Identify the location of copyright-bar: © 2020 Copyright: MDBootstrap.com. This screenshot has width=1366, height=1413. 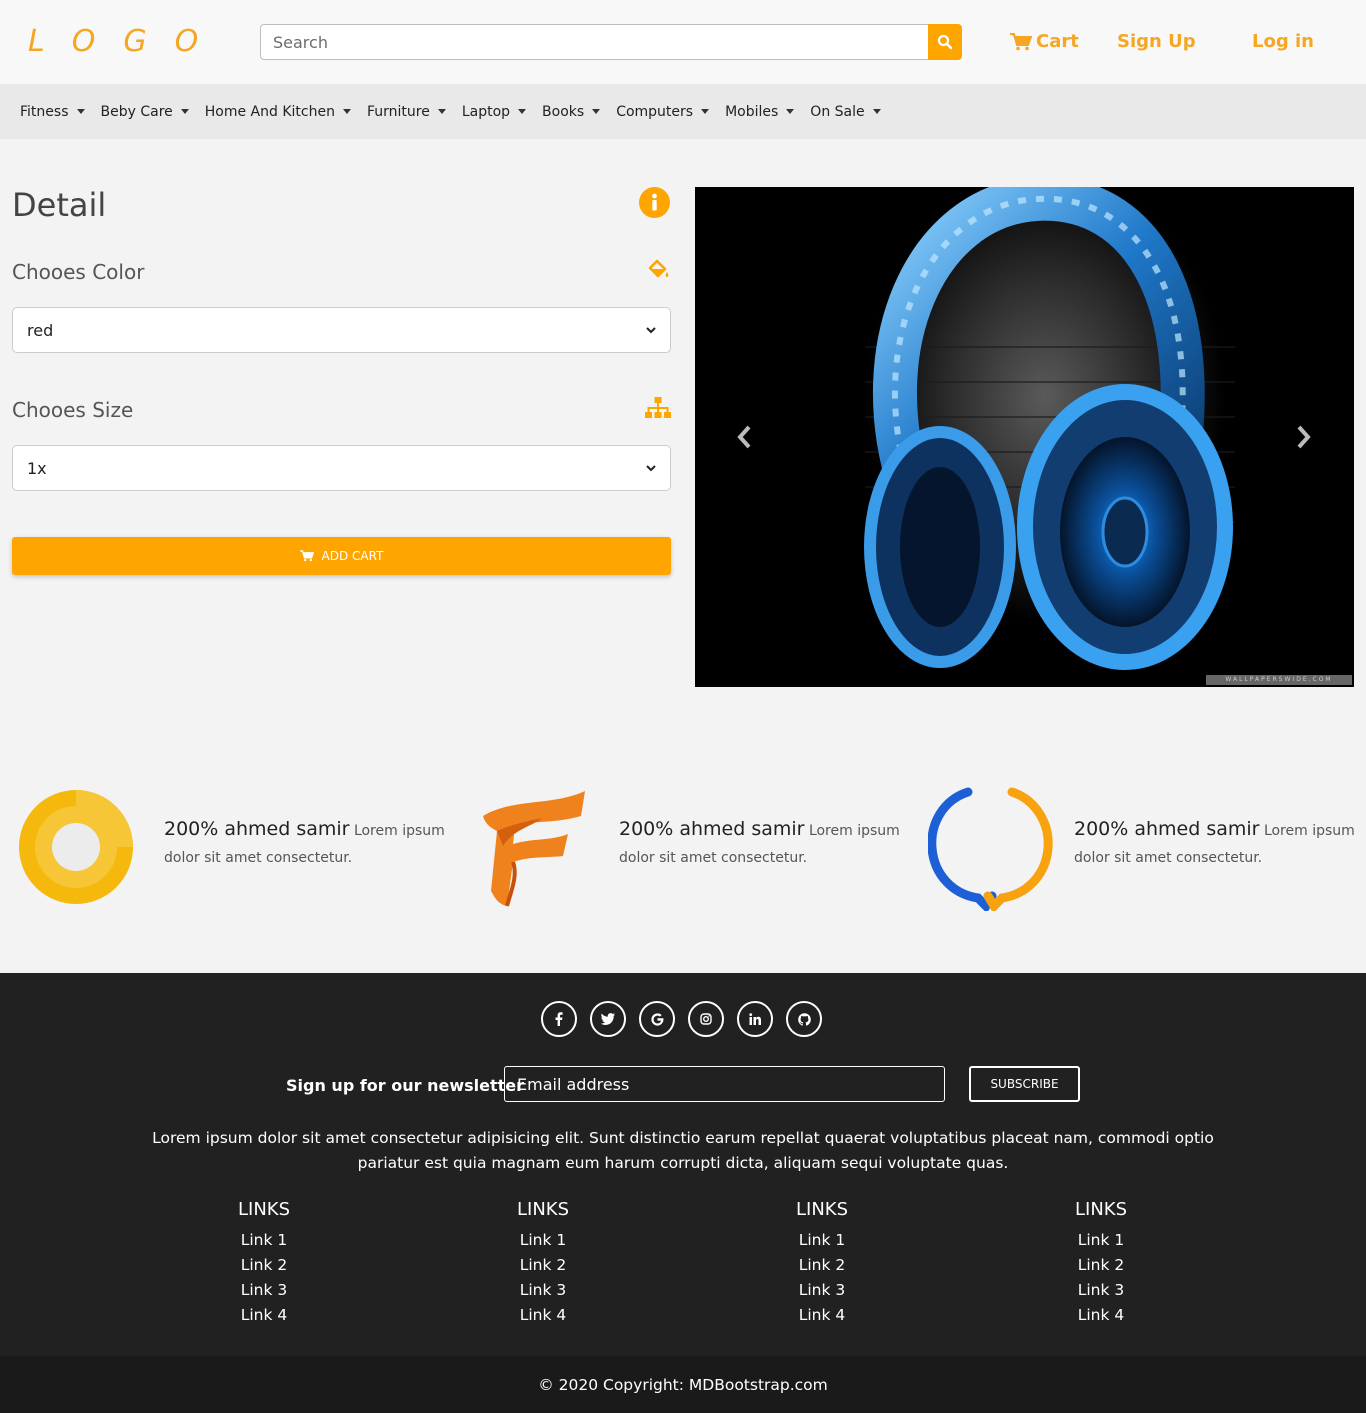
(683, 1384).